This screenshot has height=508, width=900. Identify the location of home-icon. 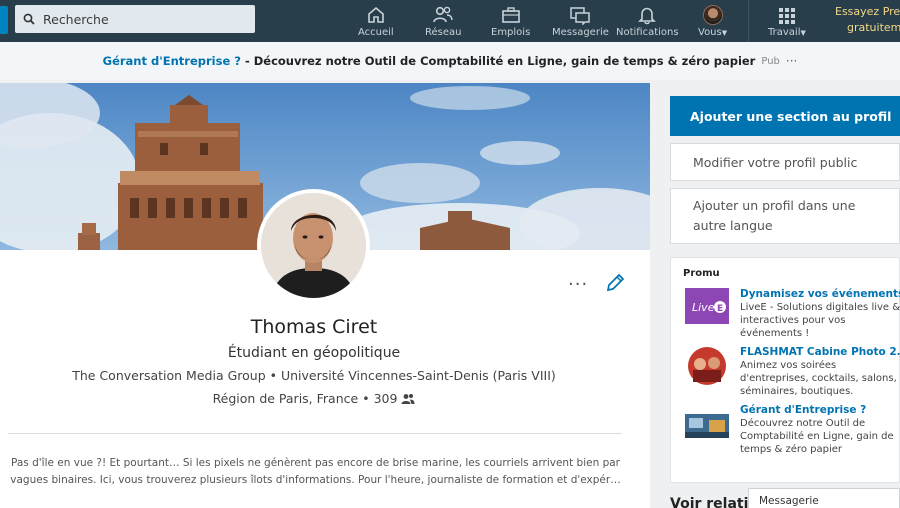
(376, 14).